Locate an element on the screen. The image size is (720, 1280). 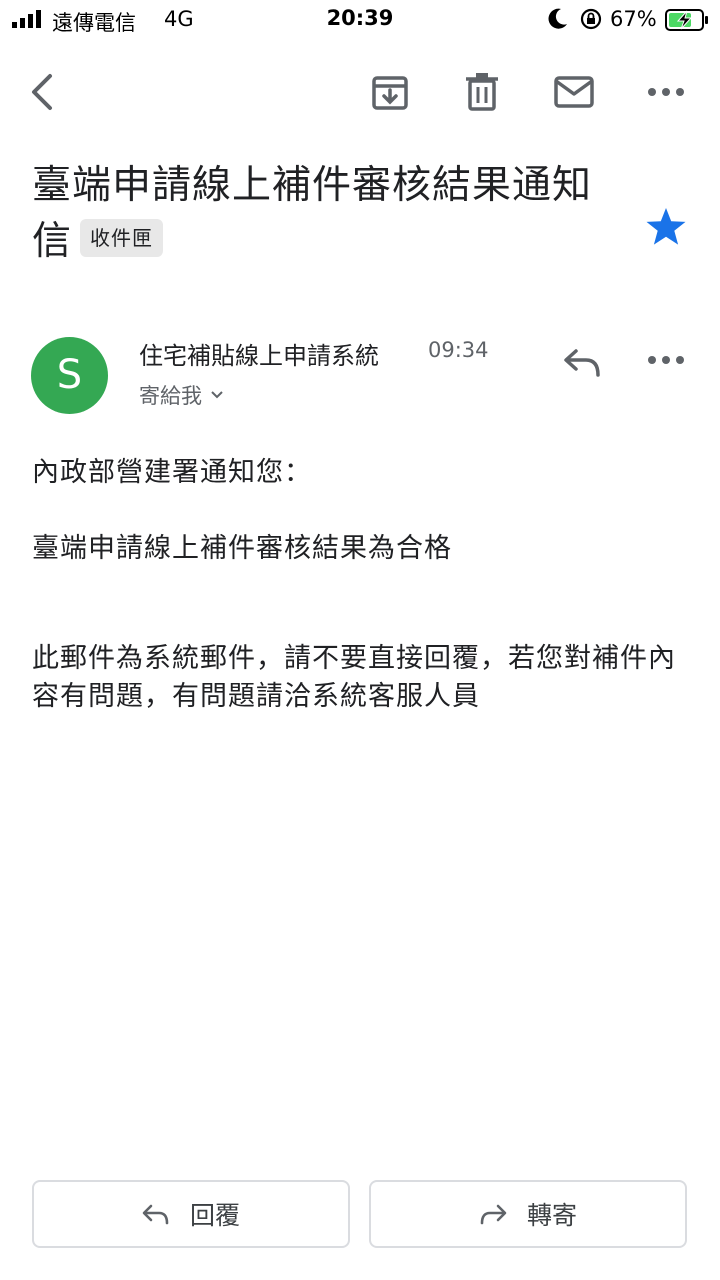
forward-arrow-icon is located at coordinates (493, 1214).